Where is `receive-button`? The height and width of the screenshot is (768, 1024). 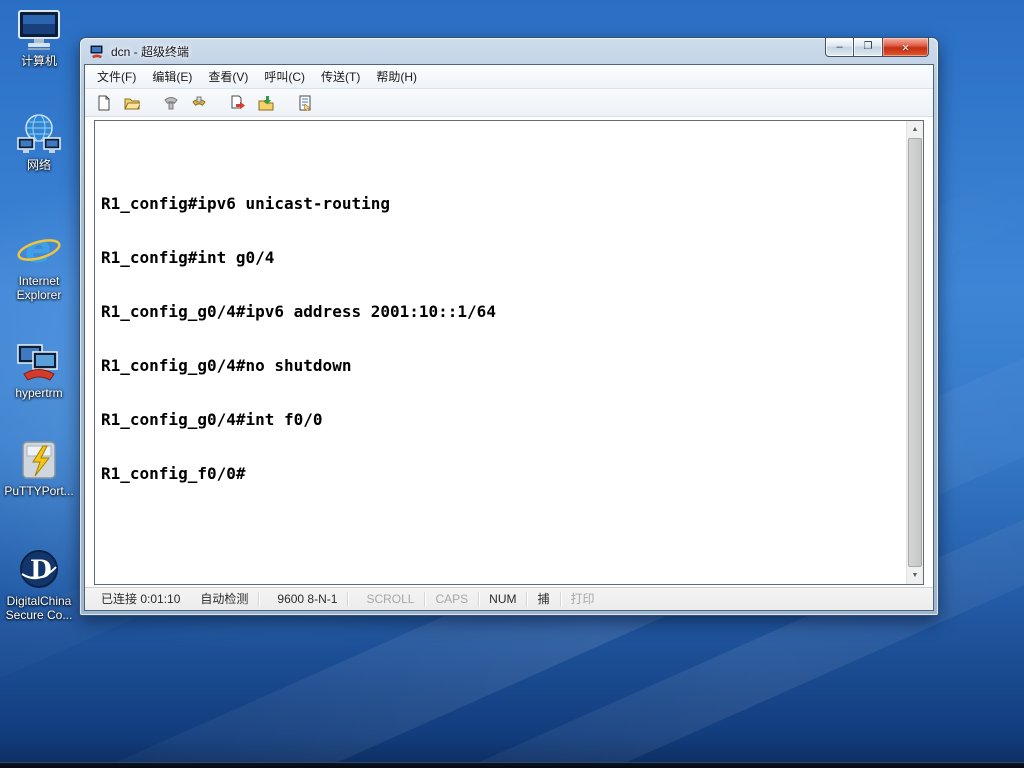
receive-button is located at coordinates (266, 103).